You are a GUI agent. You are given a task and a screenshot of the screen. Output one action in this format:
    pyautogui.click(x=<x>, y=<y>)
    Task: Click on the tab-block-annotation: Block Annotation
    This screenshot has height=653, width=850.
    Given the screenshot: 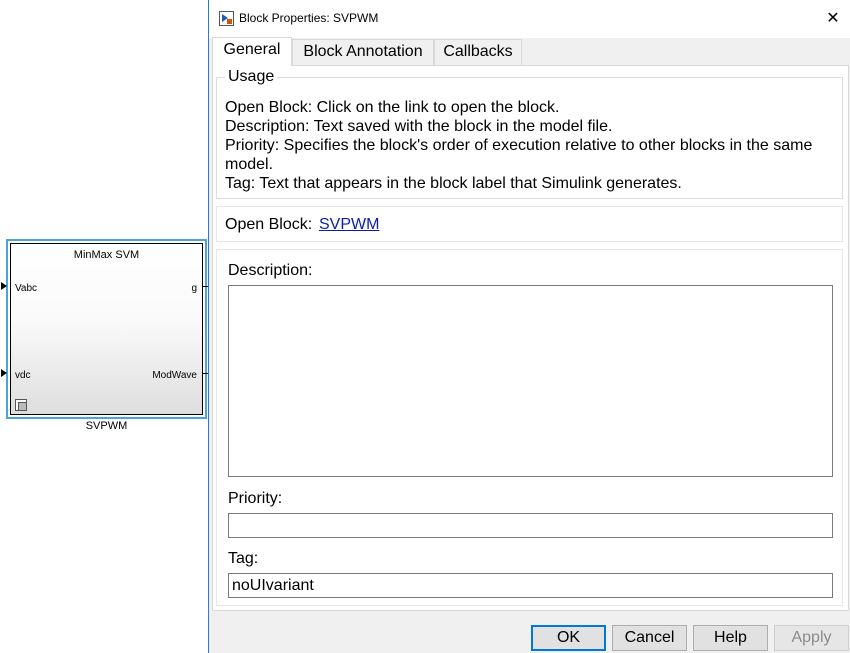 What is the action you would take?
    pyautogui.click(x=363, y=52)
    